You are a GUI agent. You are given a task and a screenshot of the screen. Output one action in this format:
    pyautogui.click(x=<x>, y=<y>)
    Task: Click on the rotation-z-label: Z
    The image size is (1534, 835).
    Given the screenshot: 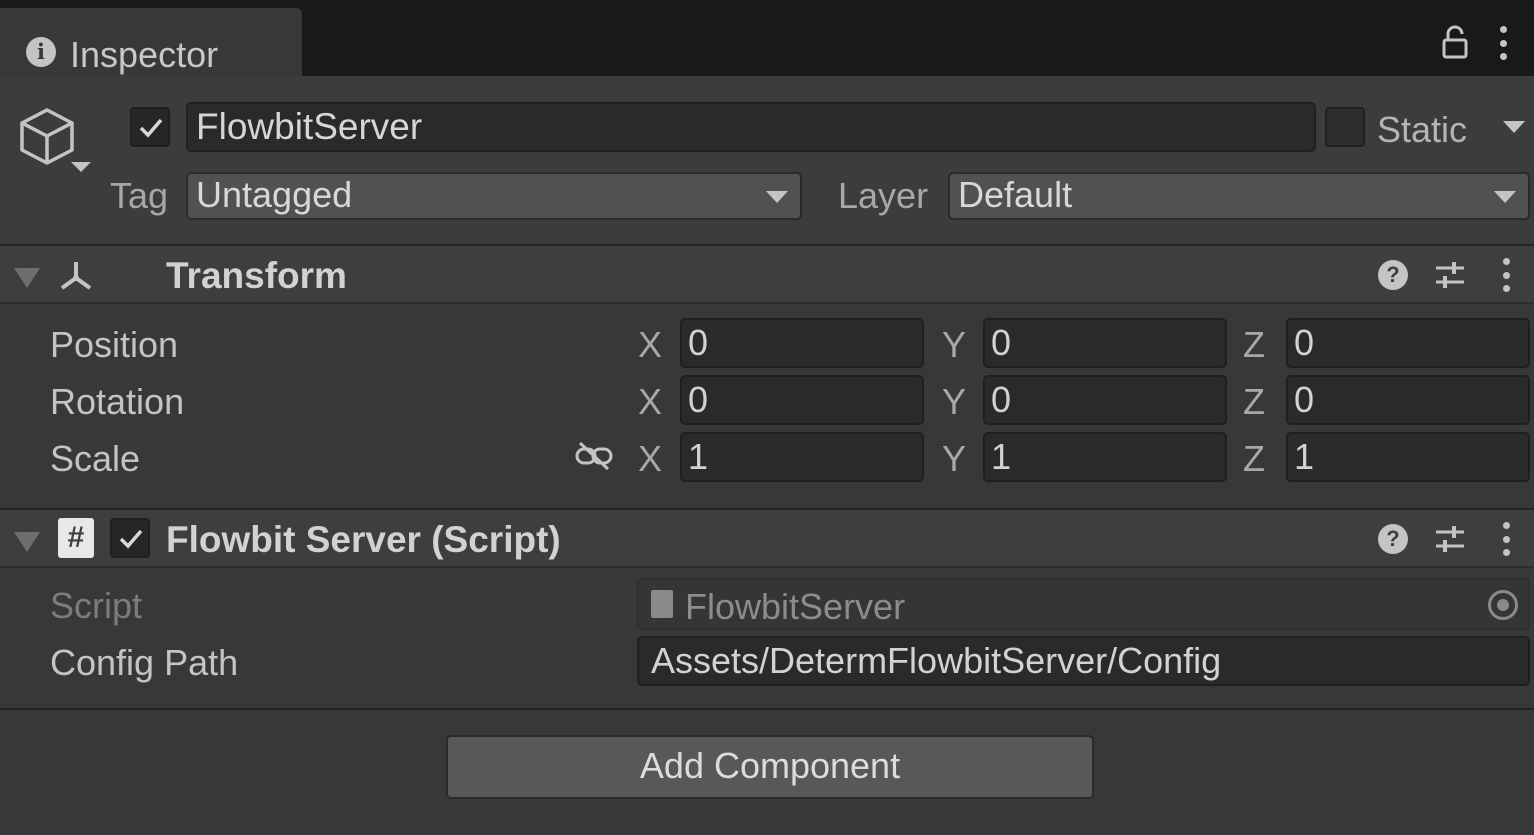 What is the action you would take?
    pyautogui.click(x=1254, y=402)
    